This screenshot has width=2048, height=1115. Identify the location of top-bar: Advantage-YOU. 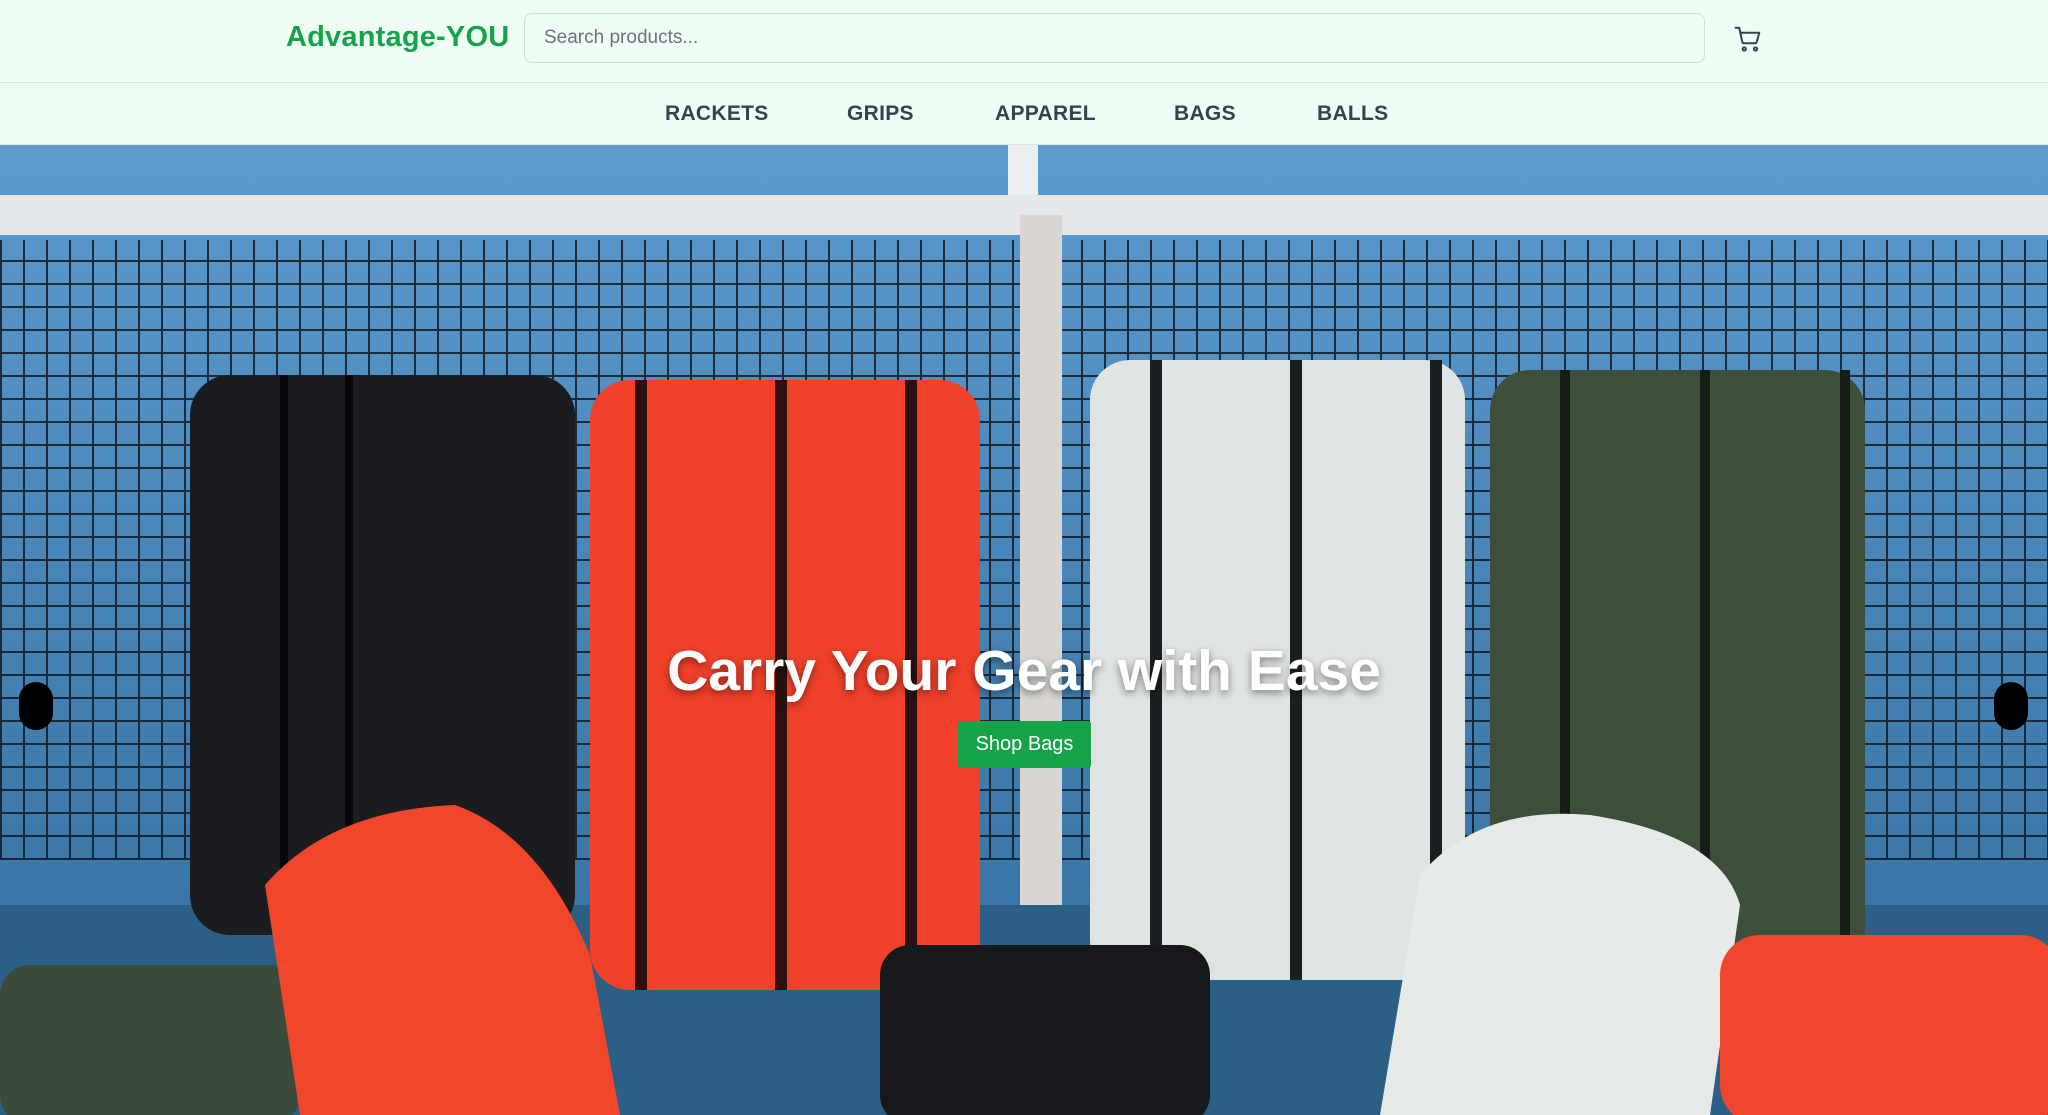
(1024, 41).